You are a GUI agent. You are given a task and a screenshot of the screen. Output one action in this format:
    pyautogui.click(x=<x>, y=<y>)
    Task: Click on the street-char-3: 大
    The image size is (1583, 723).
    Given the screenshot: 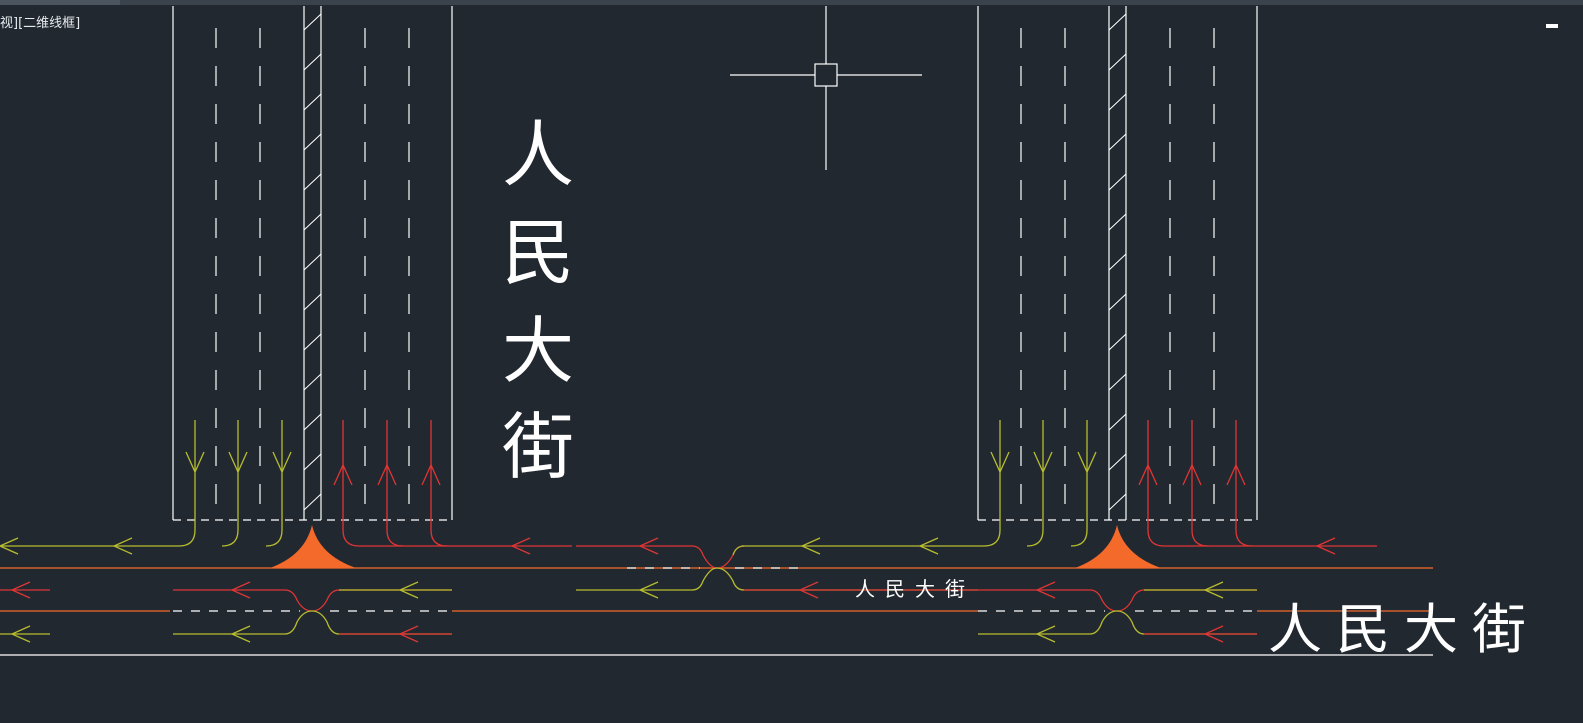 What is the action you would take?
    pyautogui.click(x=538, y=351)
    